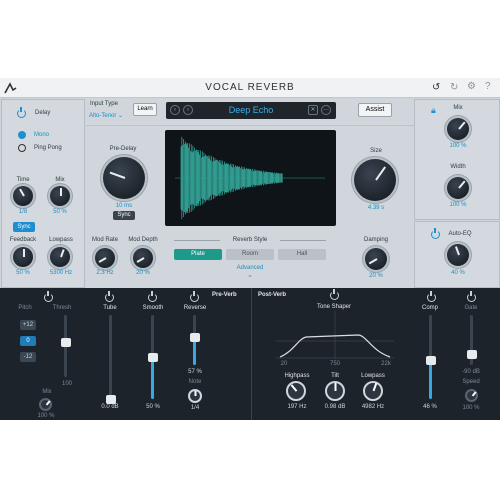 The image size is (500, 500). Describe the element at coordinates (61, 273) in the screenshot. I see `lowpass-value: 5300 Hz` at that location.